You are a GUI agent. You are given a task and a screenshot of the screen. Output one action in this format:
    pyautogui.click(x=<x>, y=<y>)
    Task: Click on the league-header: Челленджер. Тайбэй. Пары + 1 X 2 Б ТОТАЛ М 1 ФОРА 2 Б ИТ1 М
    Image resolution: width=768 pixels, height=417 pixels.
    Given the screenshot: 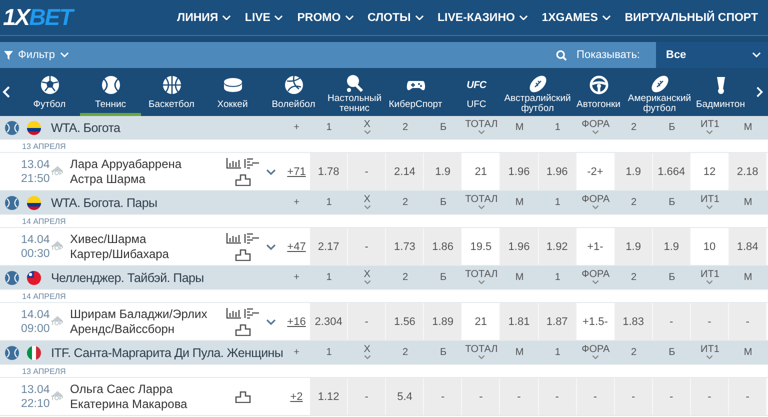 What is the action you would take?
    pyautogui.click(x=384, y=277)
    